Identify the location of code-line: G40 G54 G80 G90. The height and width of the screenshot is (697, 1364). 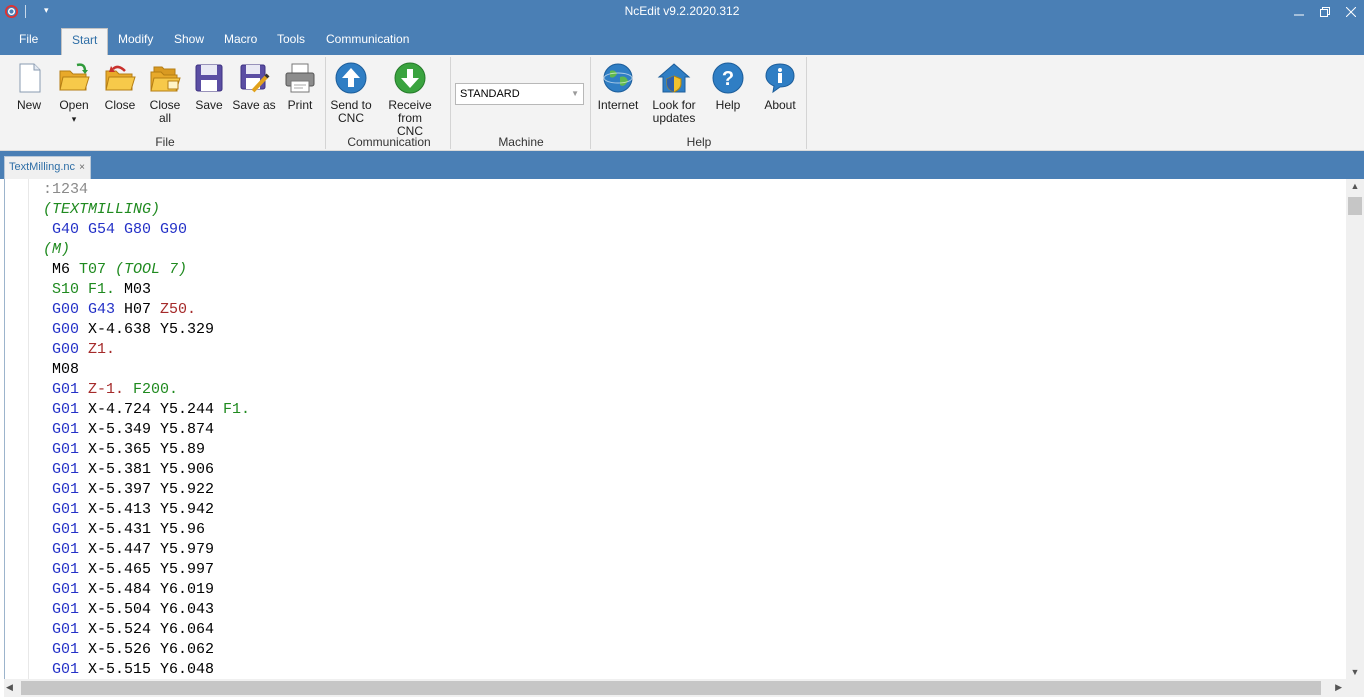
(146, 230).